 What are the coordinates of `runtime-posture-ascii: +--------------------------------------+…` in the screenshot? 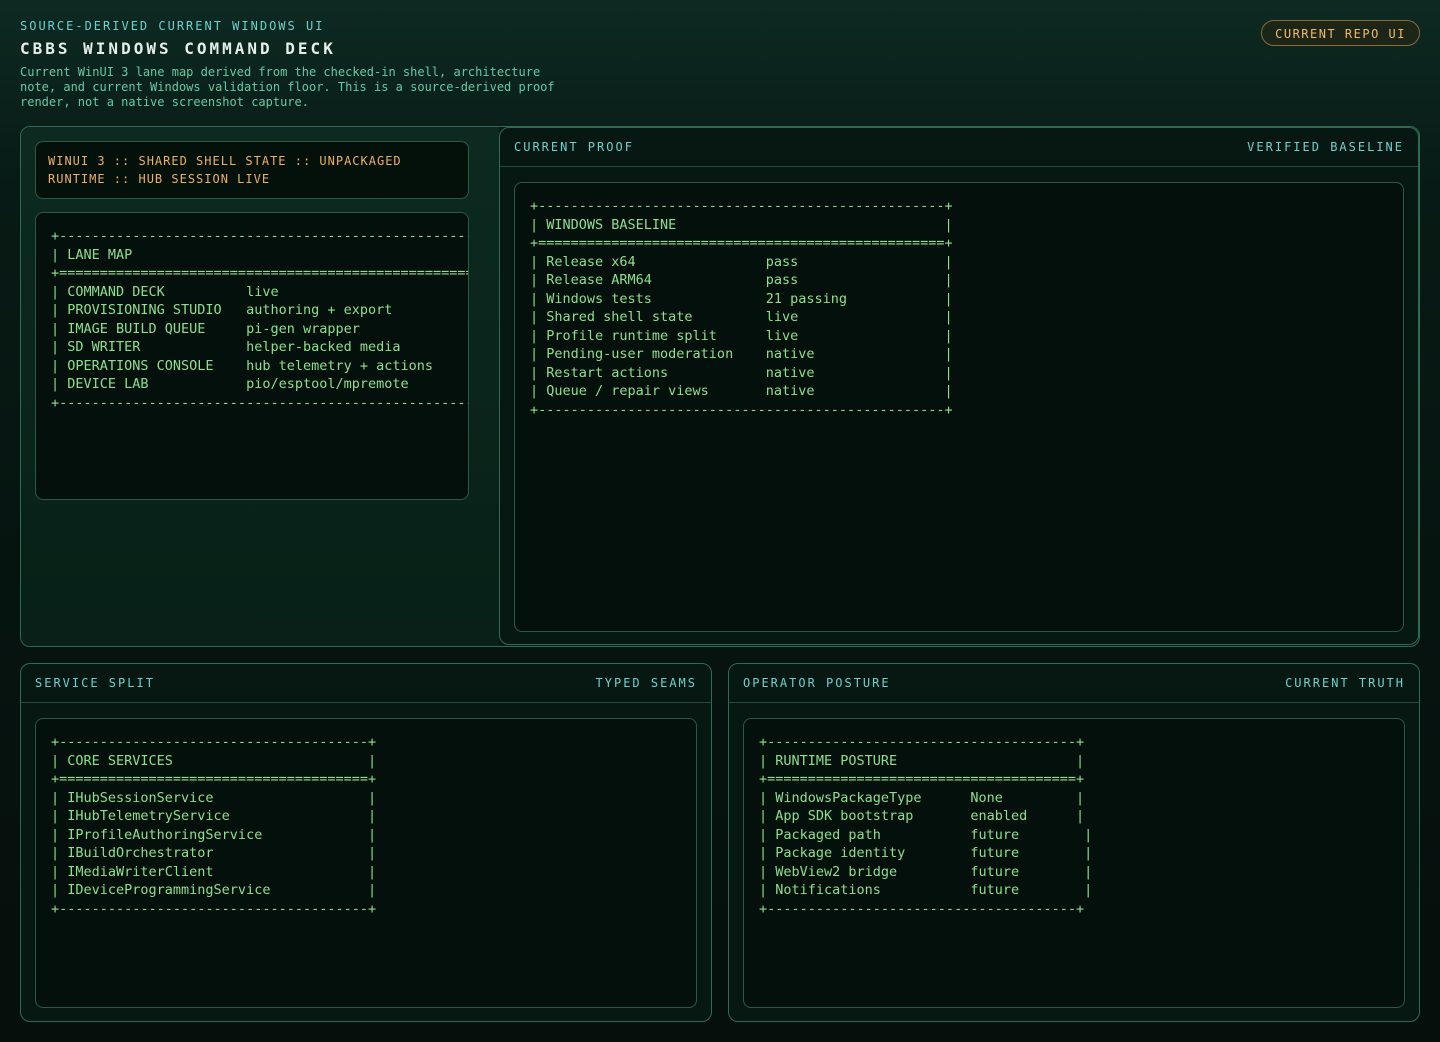 It's located at (926, 825).